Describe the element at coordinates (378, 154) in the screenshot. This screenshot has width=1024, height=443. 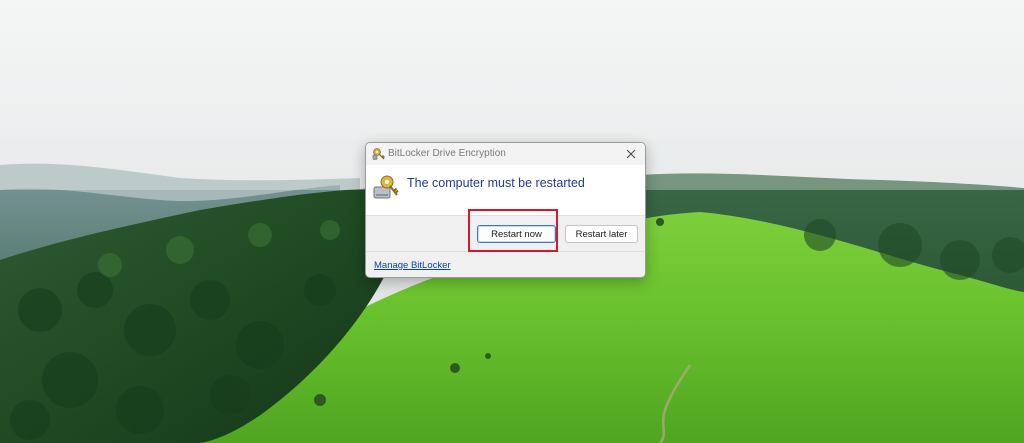
I see `bitlocker-key-icon` at that location.